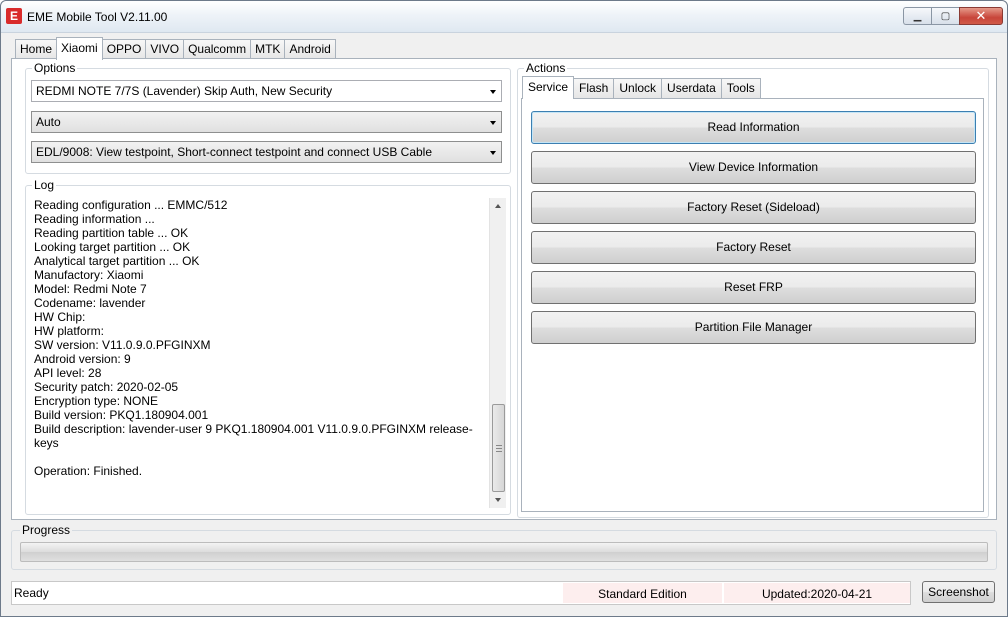 The height and width of the screenshot is (617, 1008). Describe the element at coordinates (46, 530) in the screenshot. I see `progress-label: Progress` at that location.